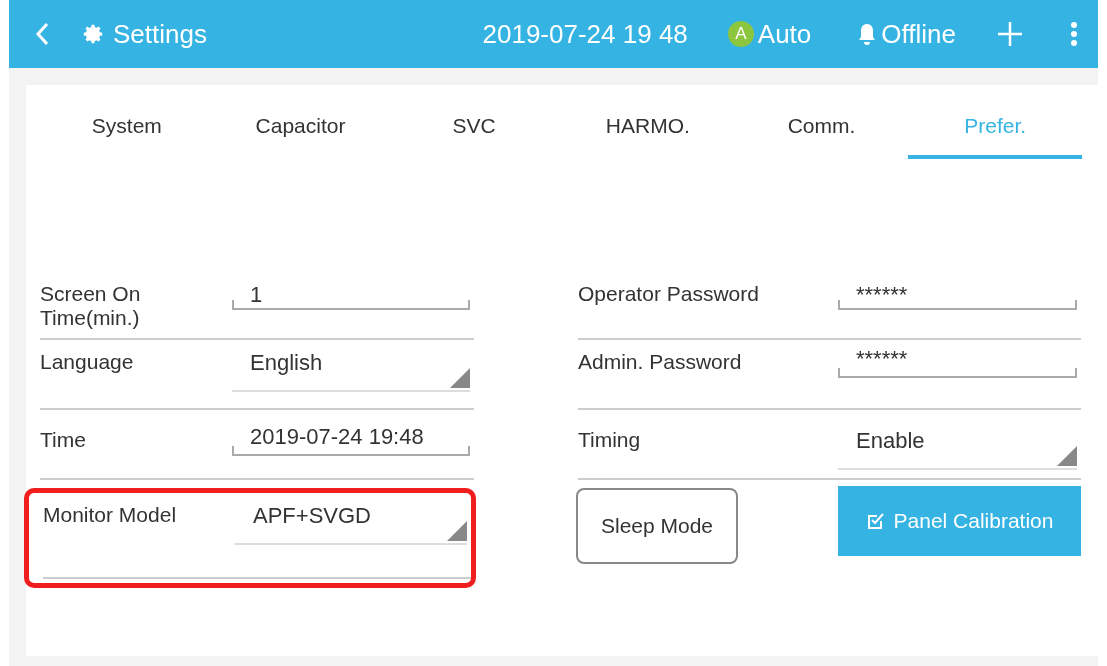 The image size is (1107, 666). What do you see at coordinates (918, 34) in the screenshot?
I see `connection-status: Offline` at bounding box center [918, 34].